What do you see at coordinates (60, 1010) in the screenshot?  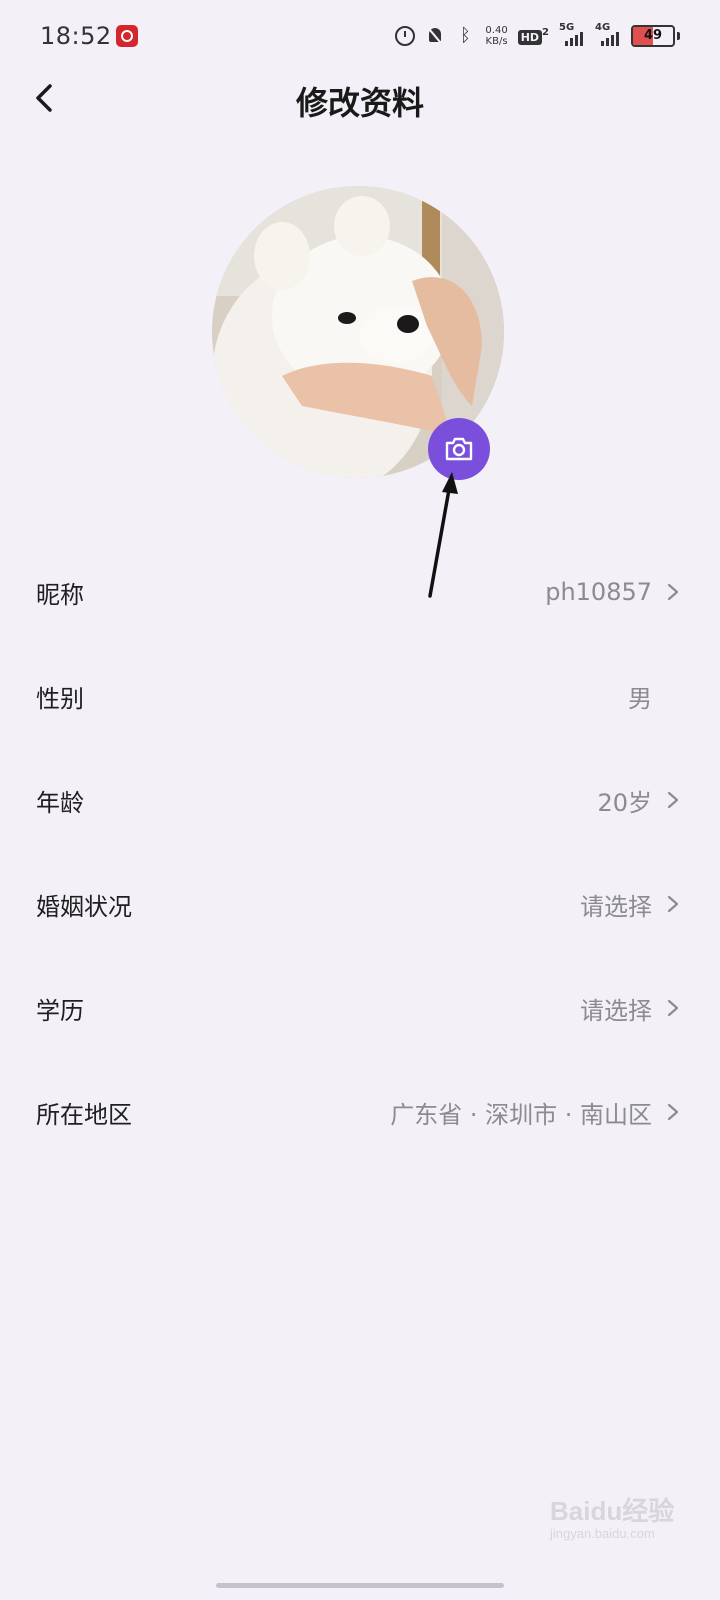 I see `row-label-education: 学历` at bounding box center [60, 1010].